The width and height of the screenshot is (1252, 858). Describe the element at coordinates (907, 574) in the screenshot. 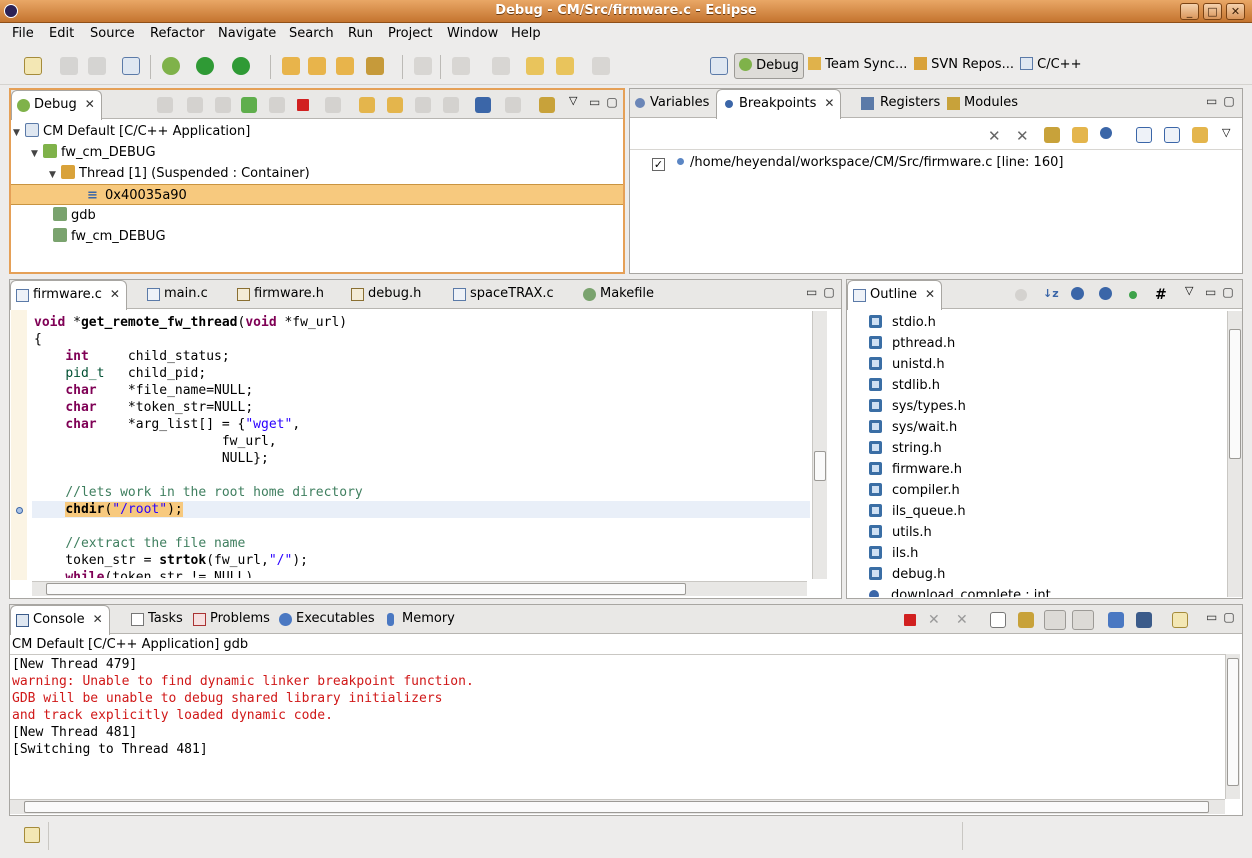

I see `outline-include: debug.h` at that location.